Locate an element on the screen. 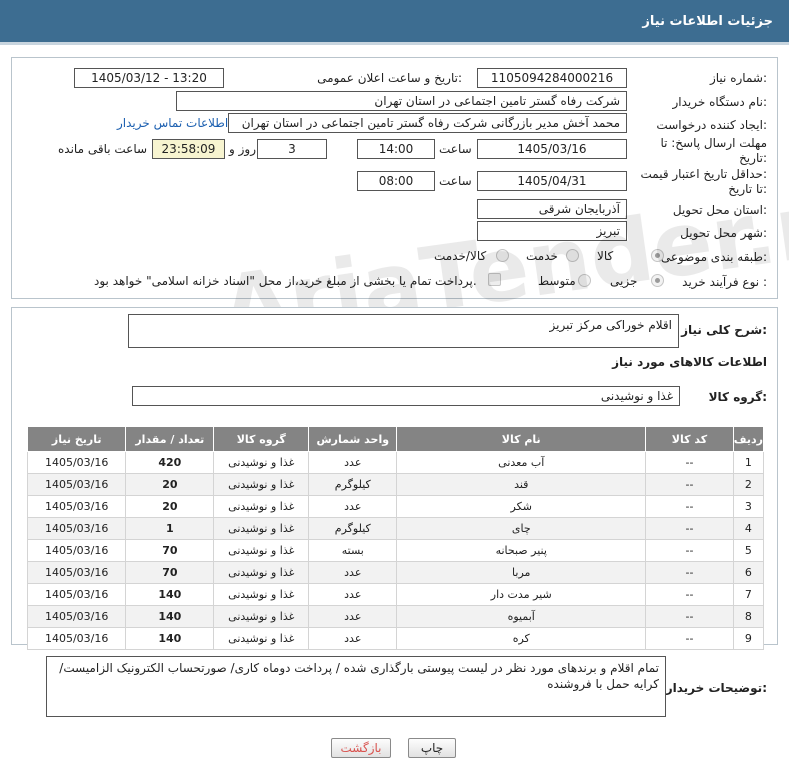 Image resolution: width=789 pixels, height=774 pixels. item-name-cell: قند is located at coordinates (521, 484).